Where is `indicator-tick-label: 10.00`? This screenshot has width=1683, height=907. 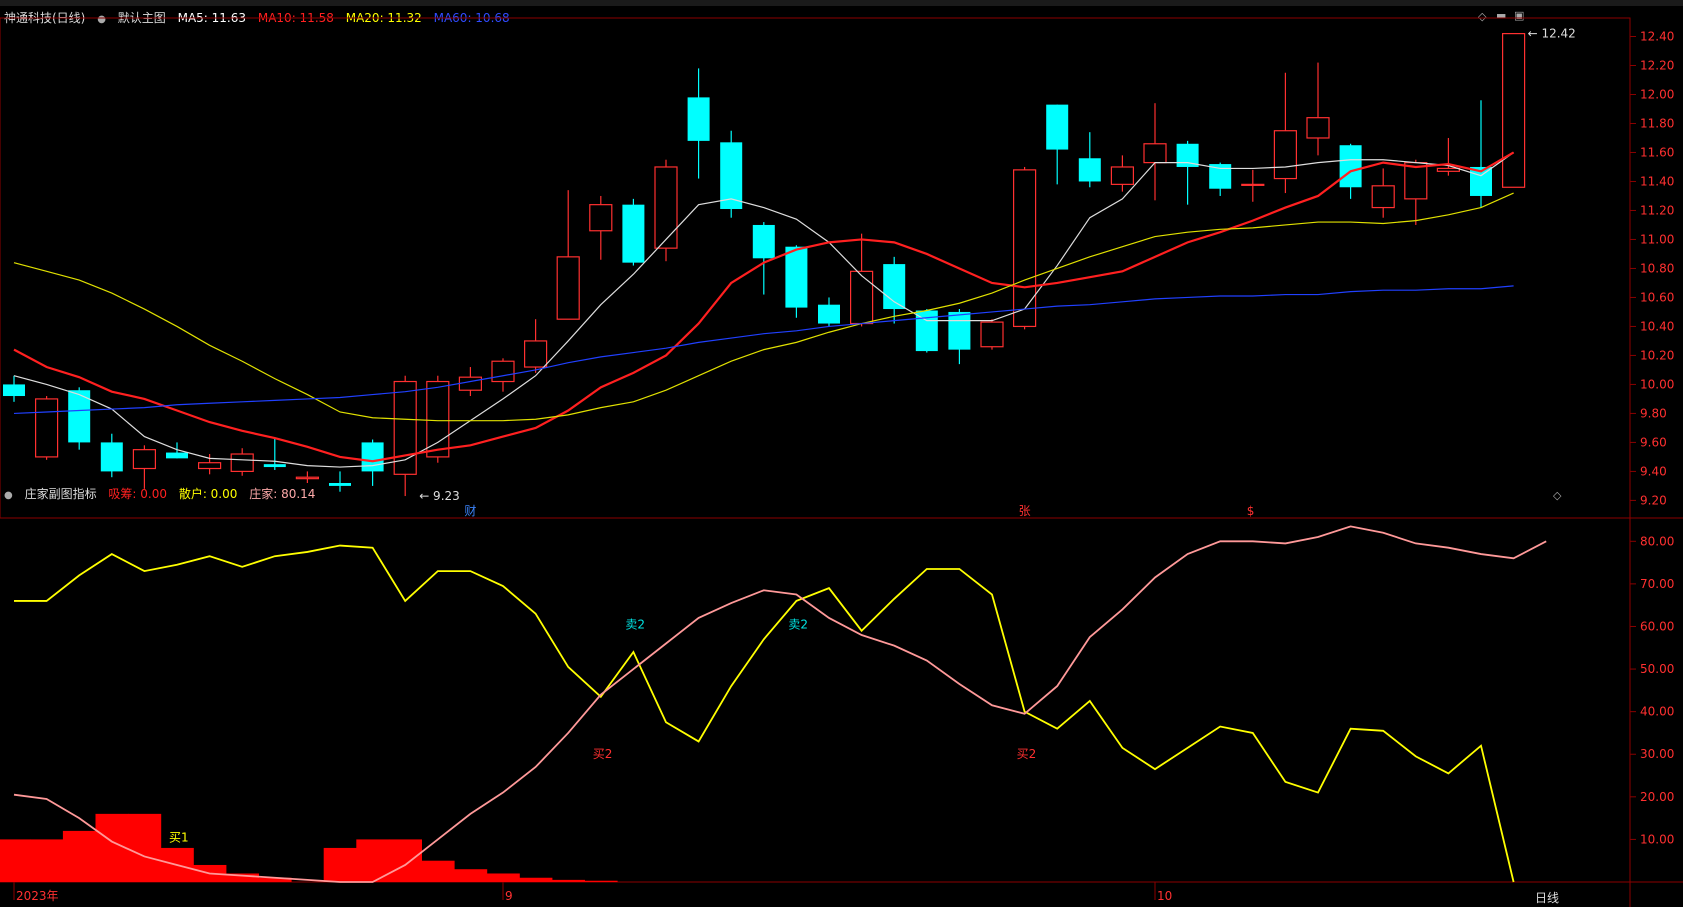 indicator-tick-label: 10.00 is located at coordinates (1657, 839).